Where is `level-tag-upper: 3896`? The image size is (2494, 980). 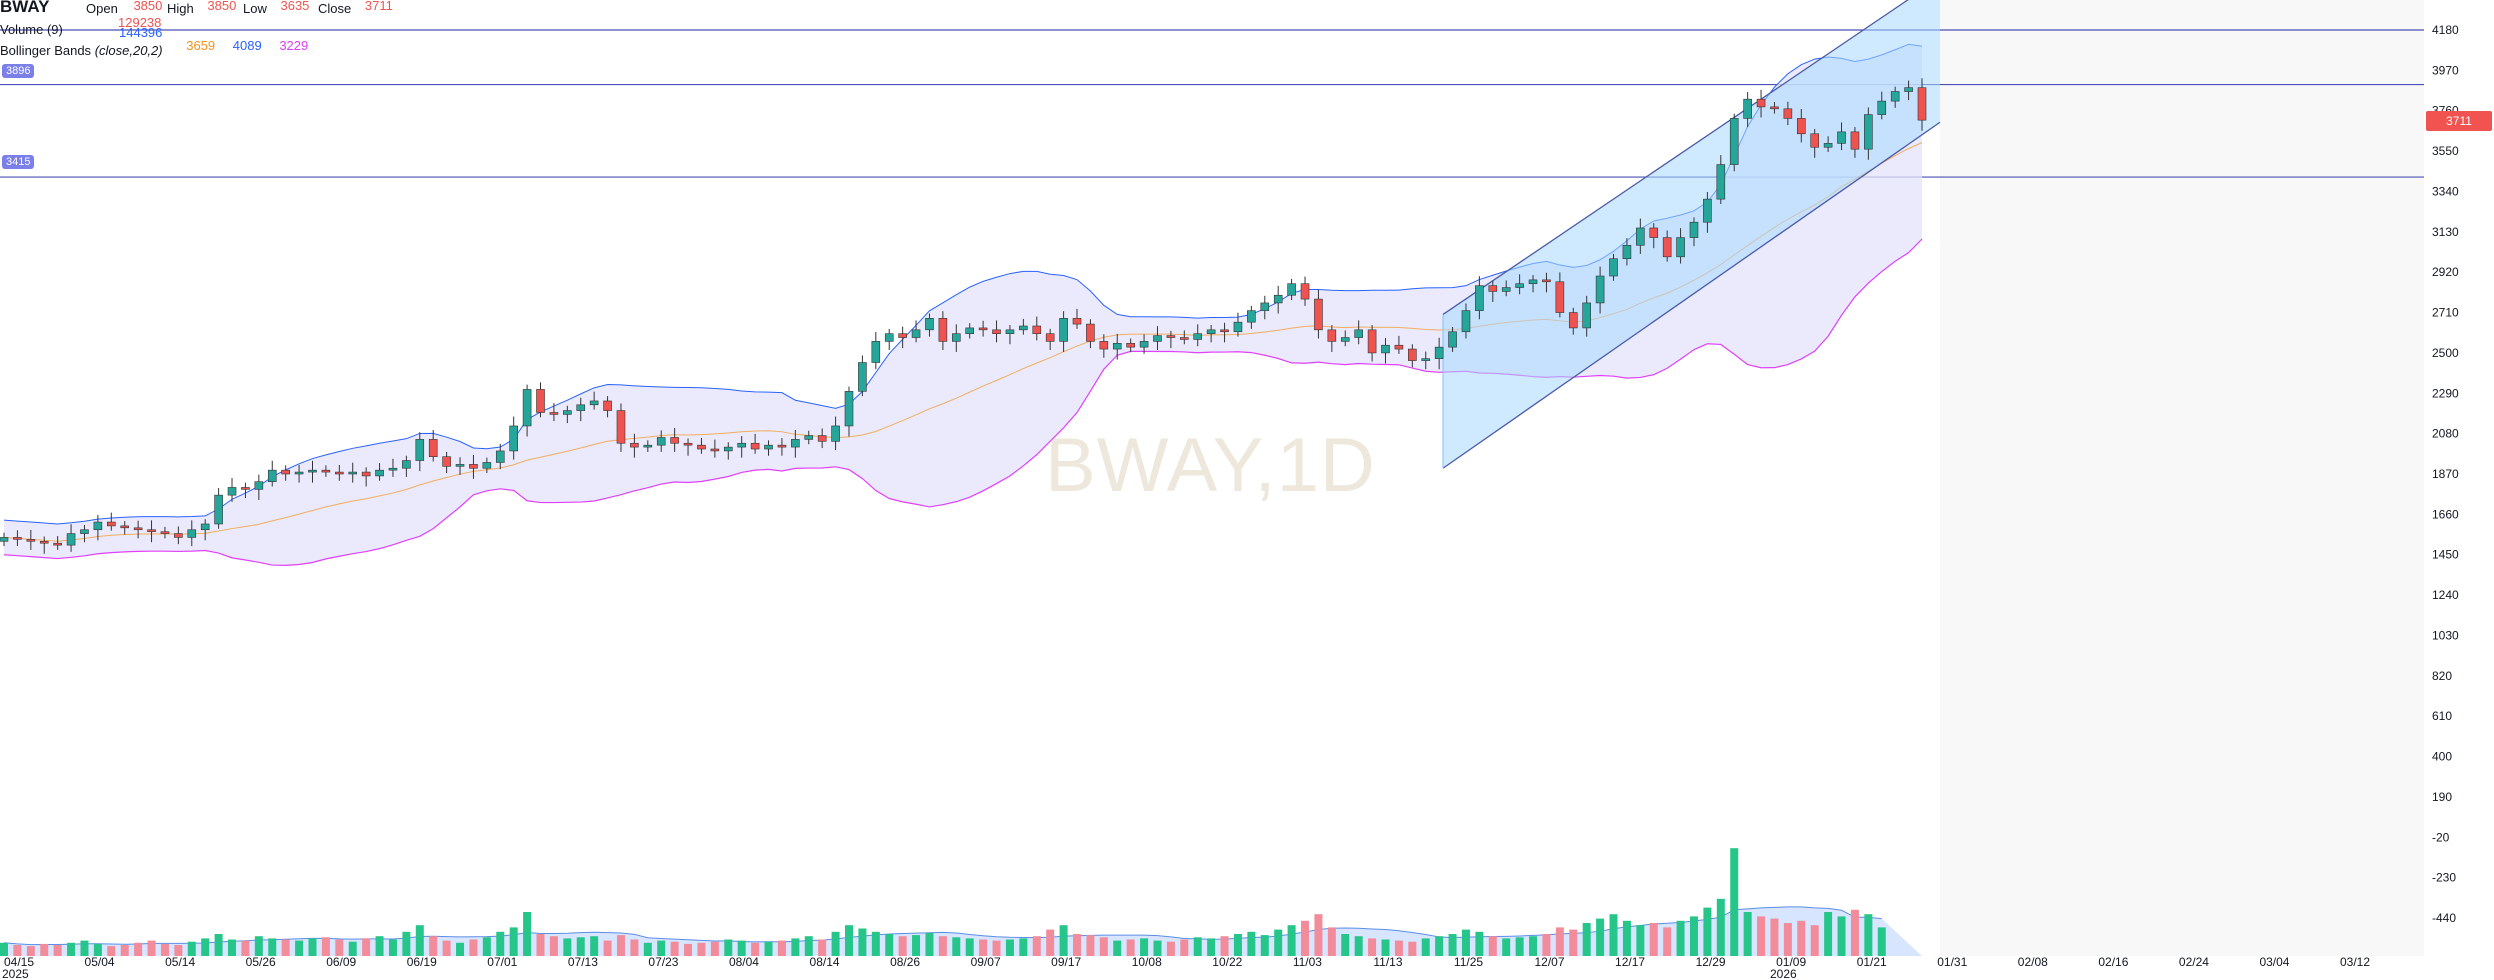 level-tag-upper: 3896 is located at coordinates (18, 71).